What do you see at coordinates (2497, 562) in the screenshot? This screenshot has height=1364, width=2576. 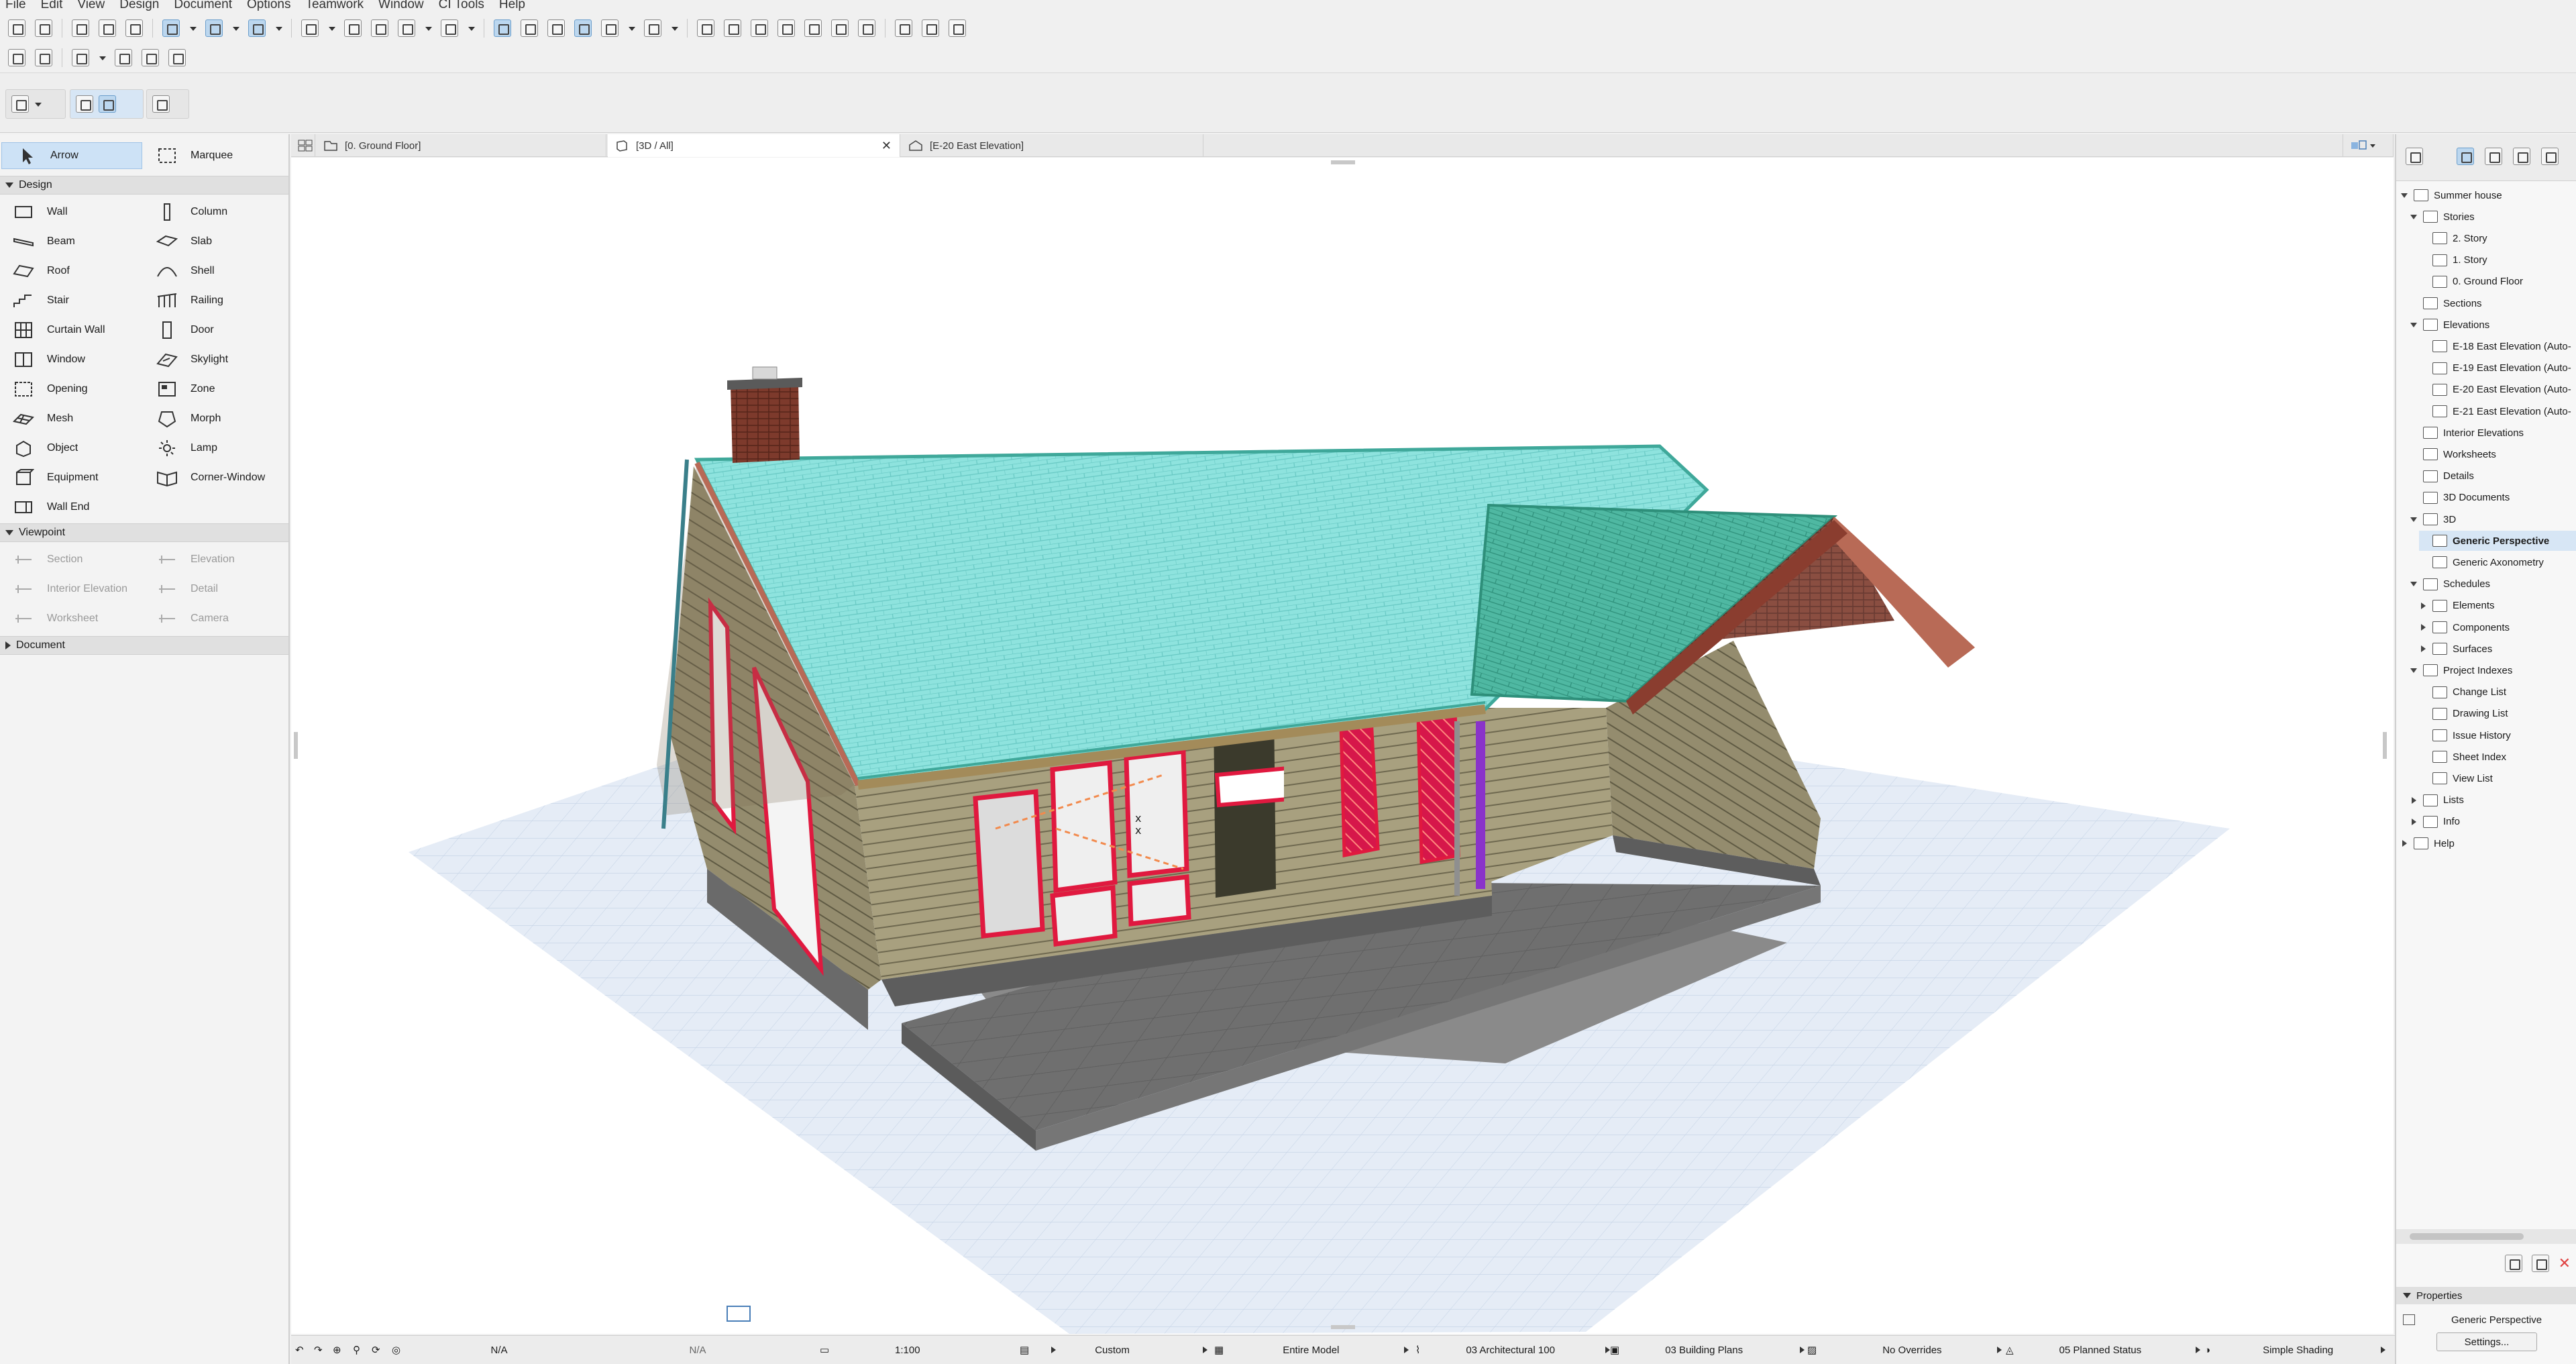 I see `nav-generic-axonometry: Generic Axonometry` at bounding box center [2497, 562].